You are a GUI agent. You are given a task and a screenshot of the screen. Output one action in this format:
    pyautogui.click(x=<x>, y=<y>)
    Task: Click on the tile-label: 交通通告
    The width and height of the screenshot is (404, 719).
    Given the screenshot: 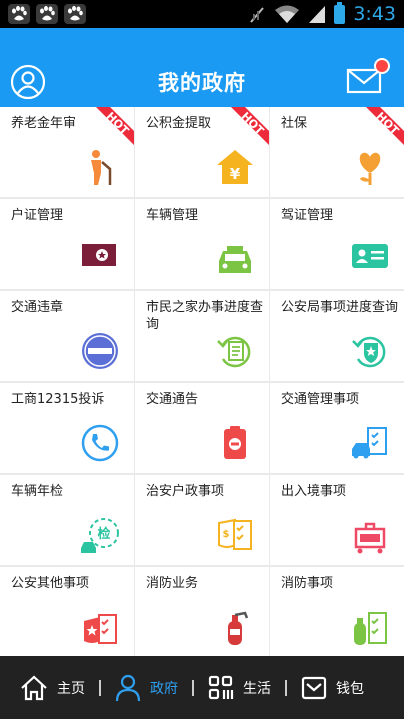 What is the action you would take?
    pyautogui.click(x=172, y=399)
    